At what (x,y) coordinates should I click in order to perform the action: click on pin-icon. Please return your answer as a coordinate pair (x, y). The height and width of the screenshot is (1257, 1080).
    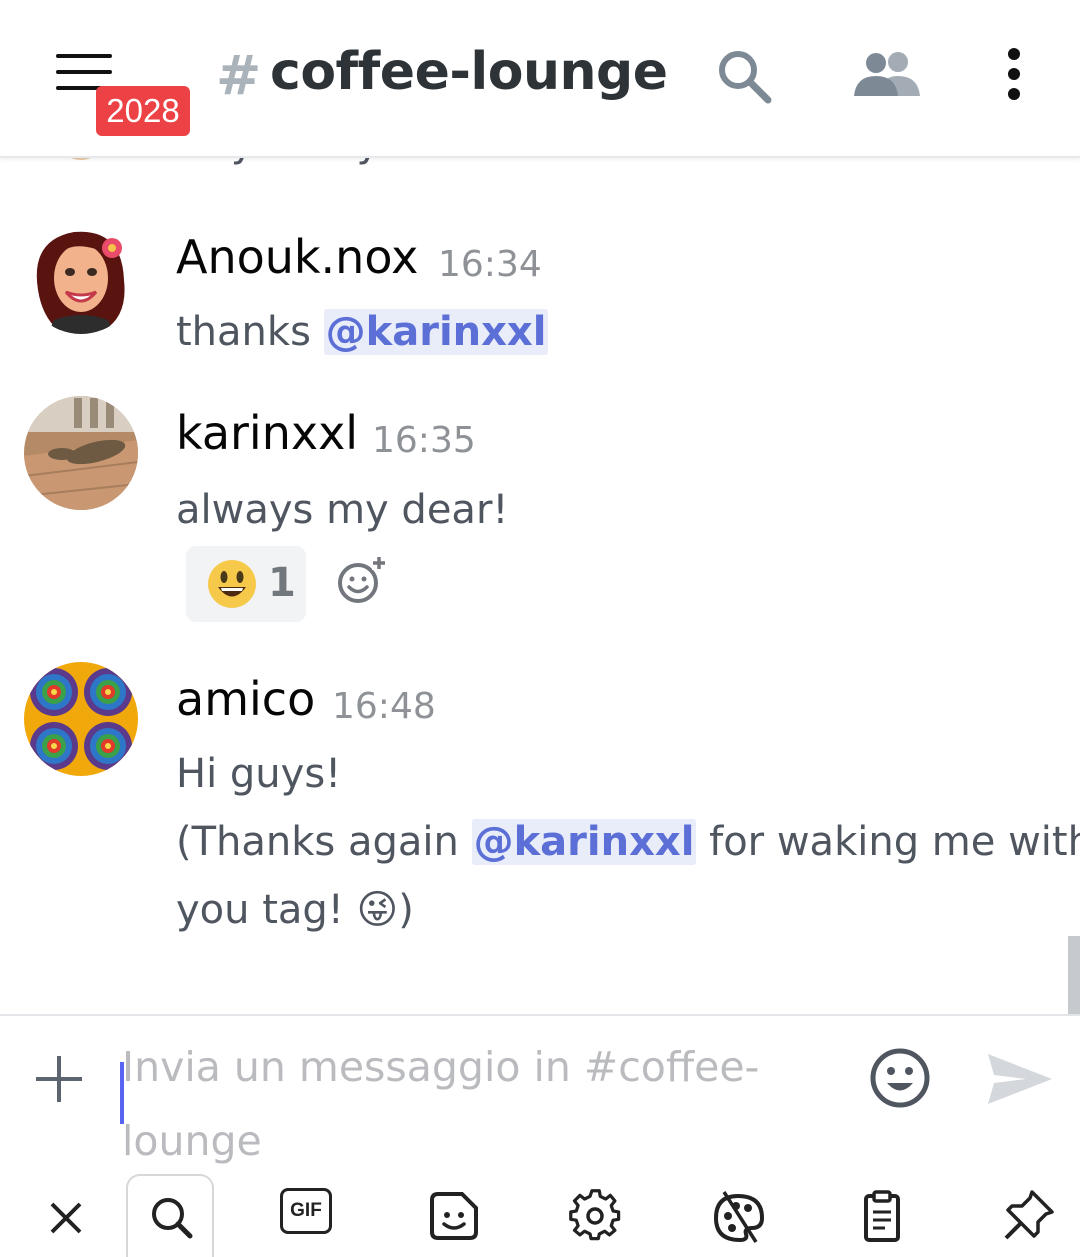
    Looking at the image, I should click on (1028, 1216).